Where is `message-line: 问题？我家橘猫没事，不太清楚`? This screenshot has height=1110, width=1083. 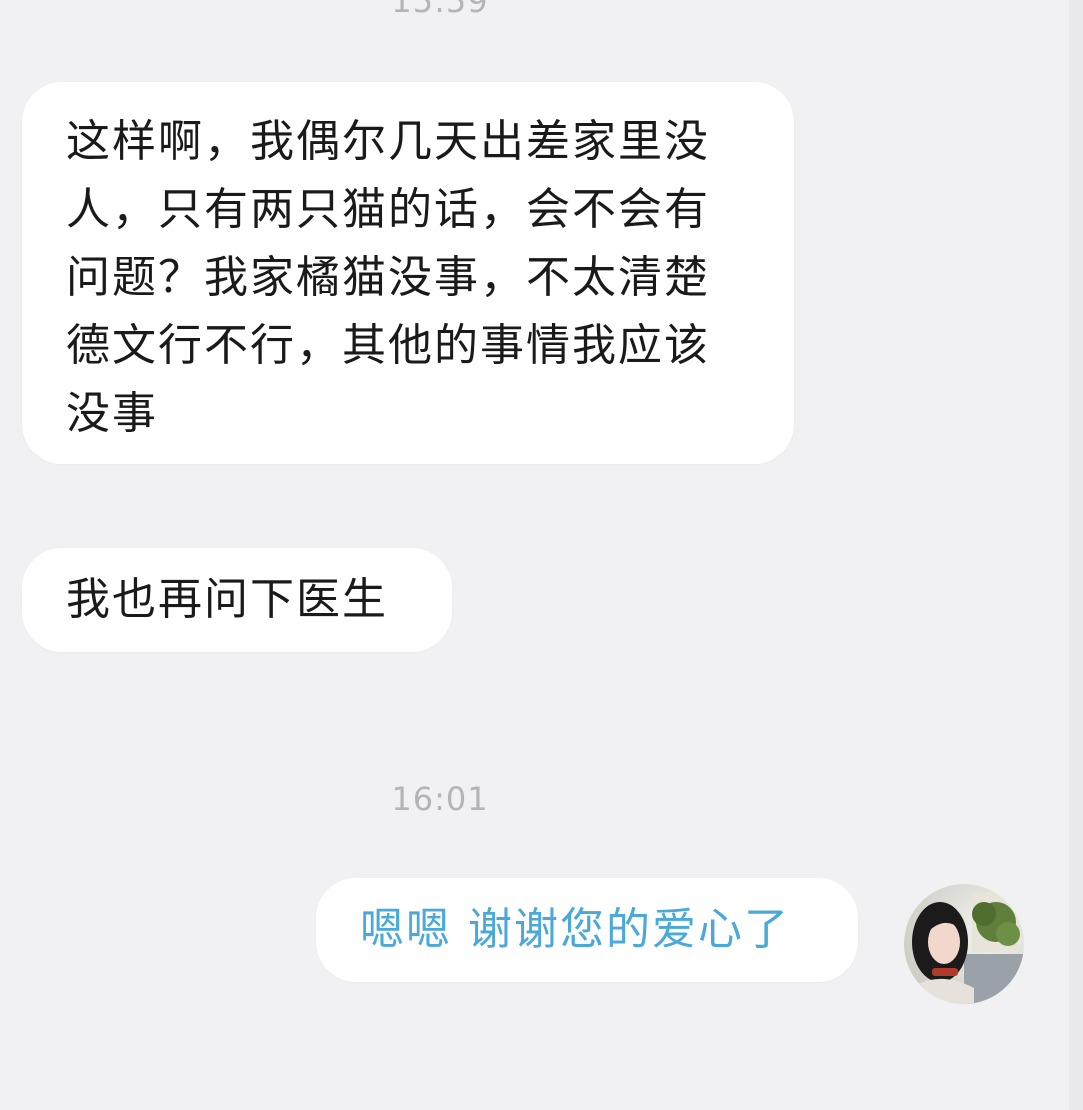
message-line: 问题？我家橘猫没事，不太清楚 is located at coordinates (388, 277).